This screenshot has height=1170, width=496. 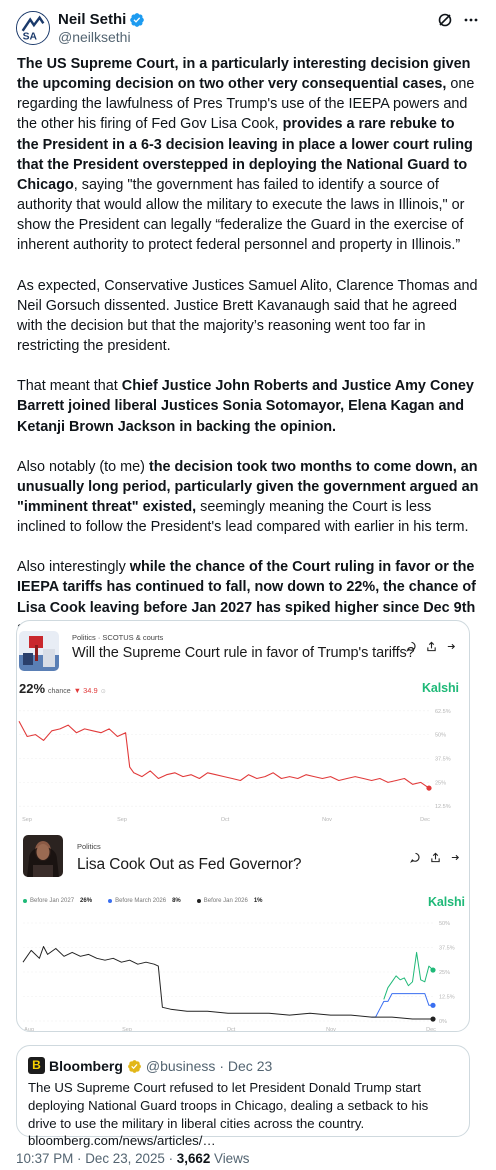 What do you see at coordinates (29, 1029) in the screenshot?
I see `x-tick-label: Aug` at bounding box center [29, 1029].